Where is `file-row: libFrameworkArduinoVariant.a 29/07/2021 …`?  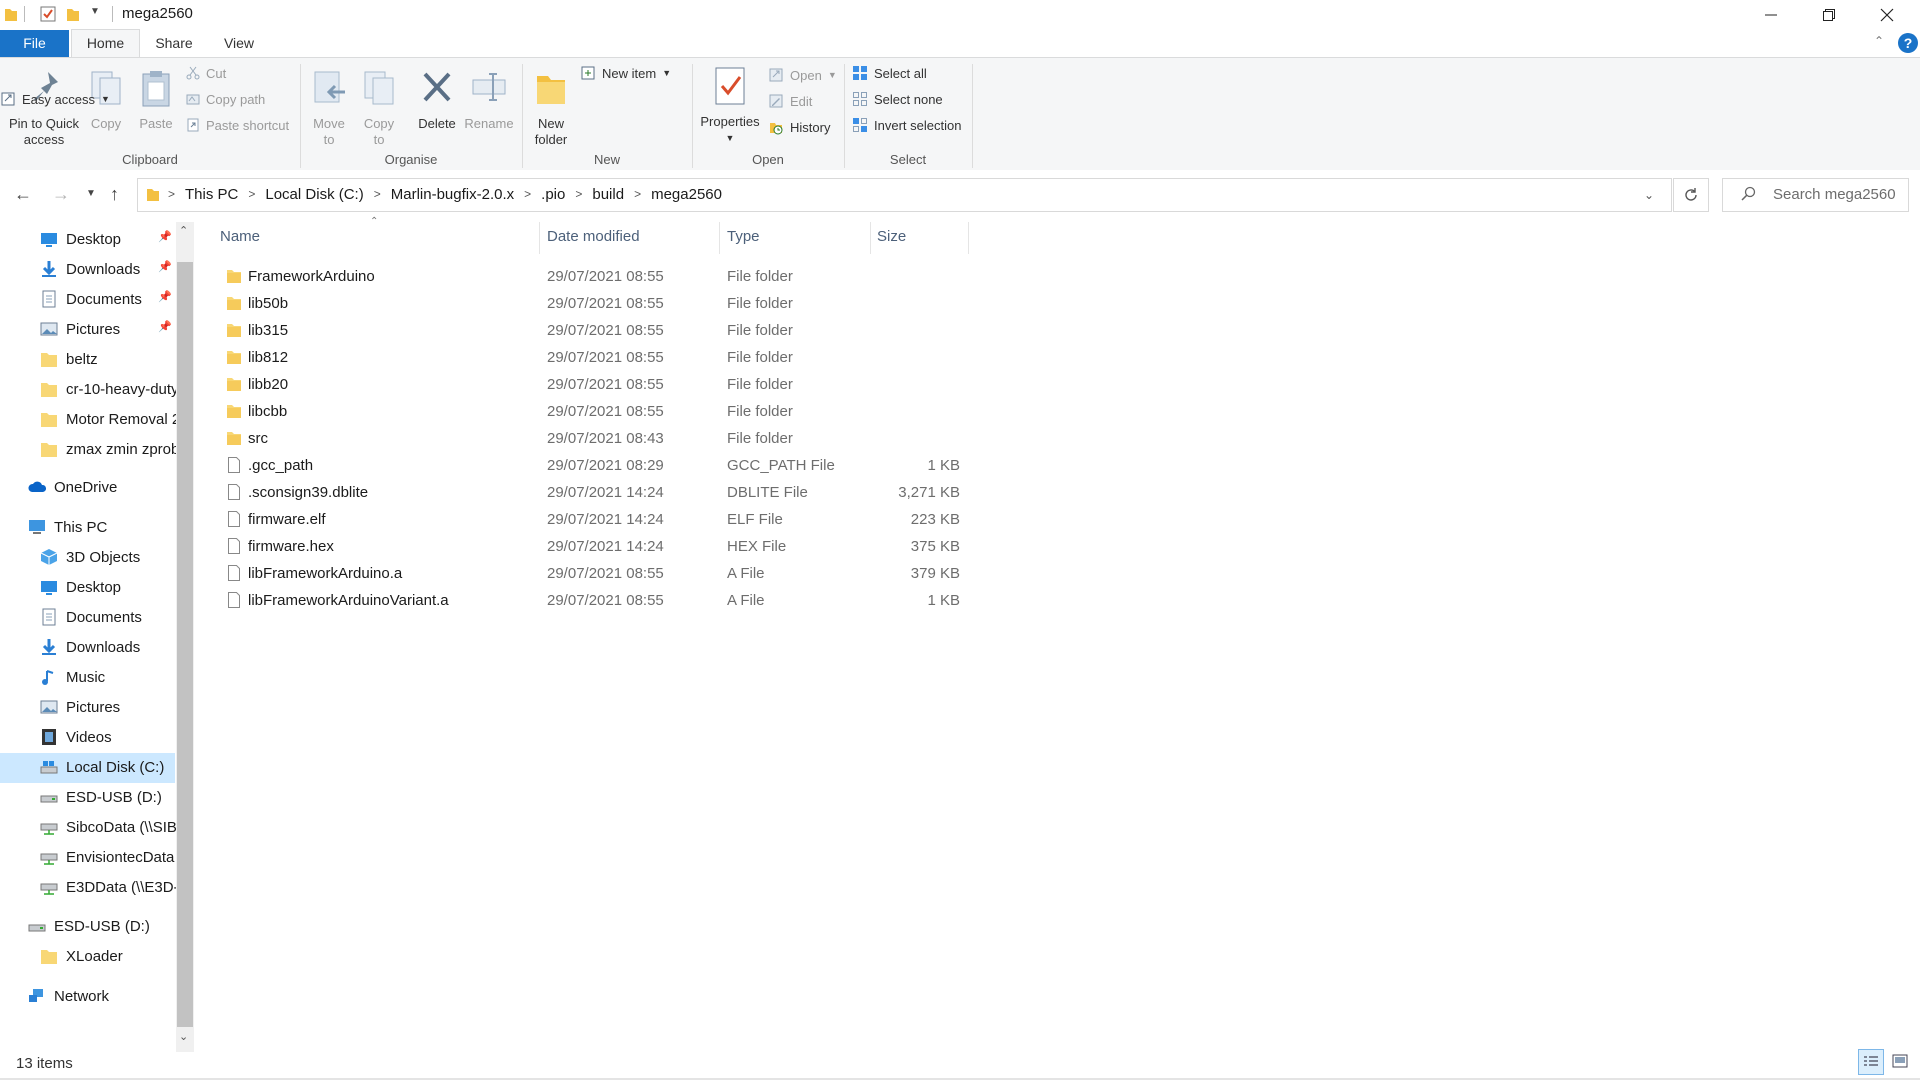
file-row: libFrameworkArduinoVariant.a 29/07/2021 … is located at coordinates (597, 600).